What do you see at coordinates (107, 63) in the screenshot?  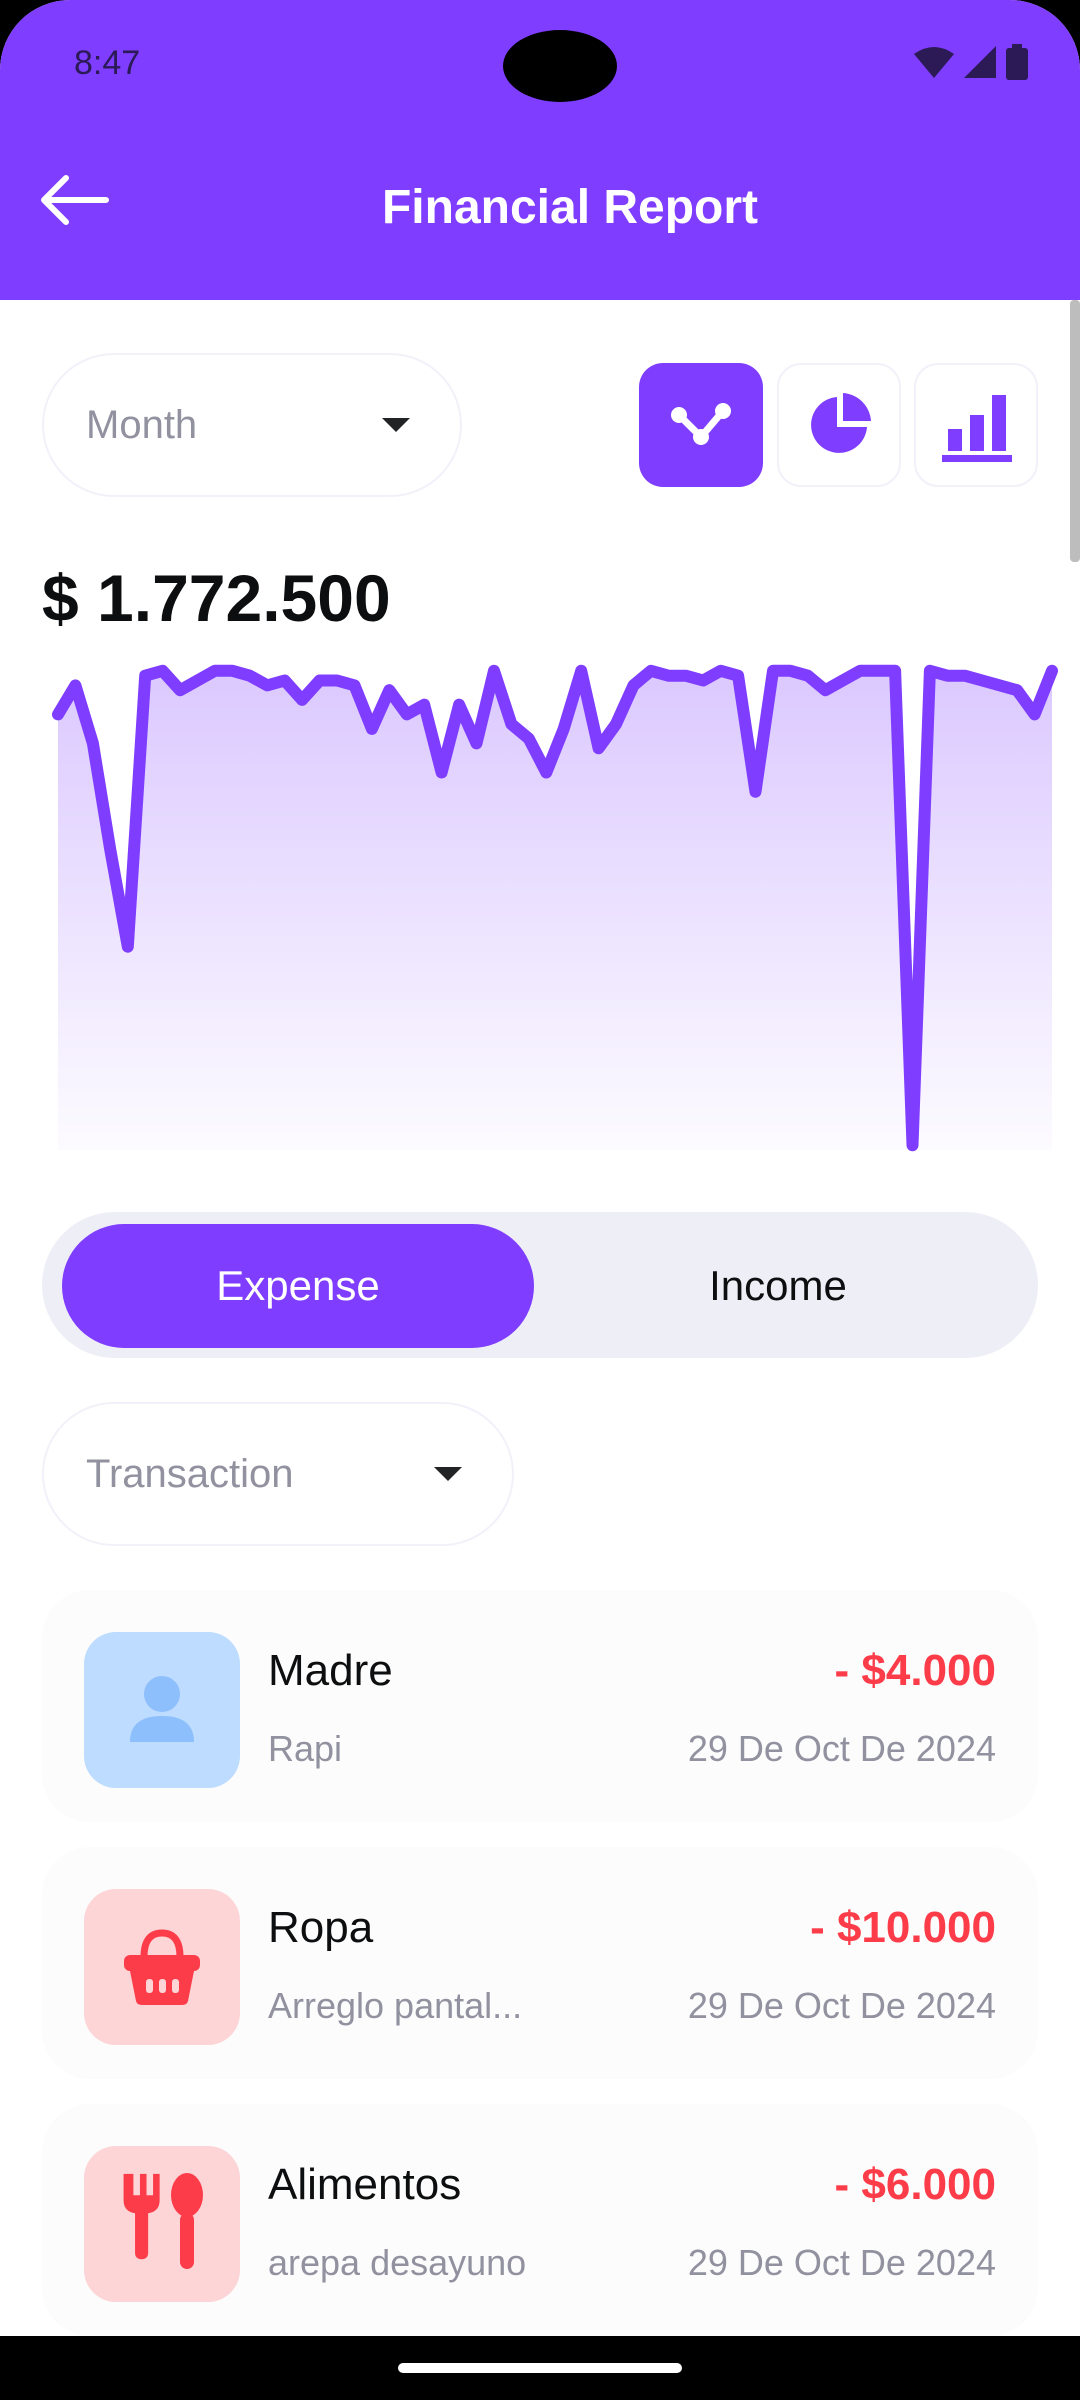 I see `status-time: 8:47` at bounding box center [107, 63].